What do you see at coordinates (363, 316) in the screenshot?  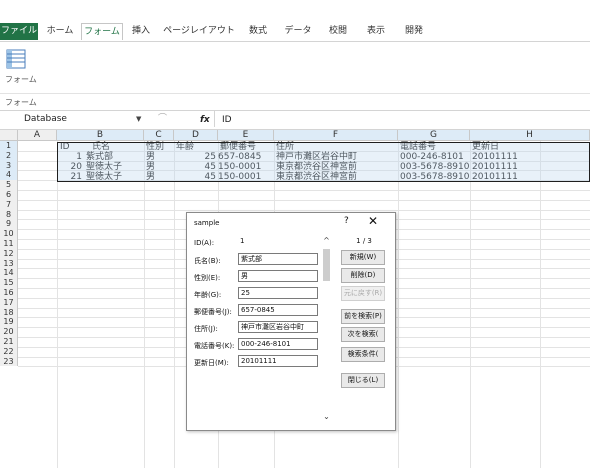 I see `find-prev-button: 前を検索(P)` at bounding box center [363, 316].